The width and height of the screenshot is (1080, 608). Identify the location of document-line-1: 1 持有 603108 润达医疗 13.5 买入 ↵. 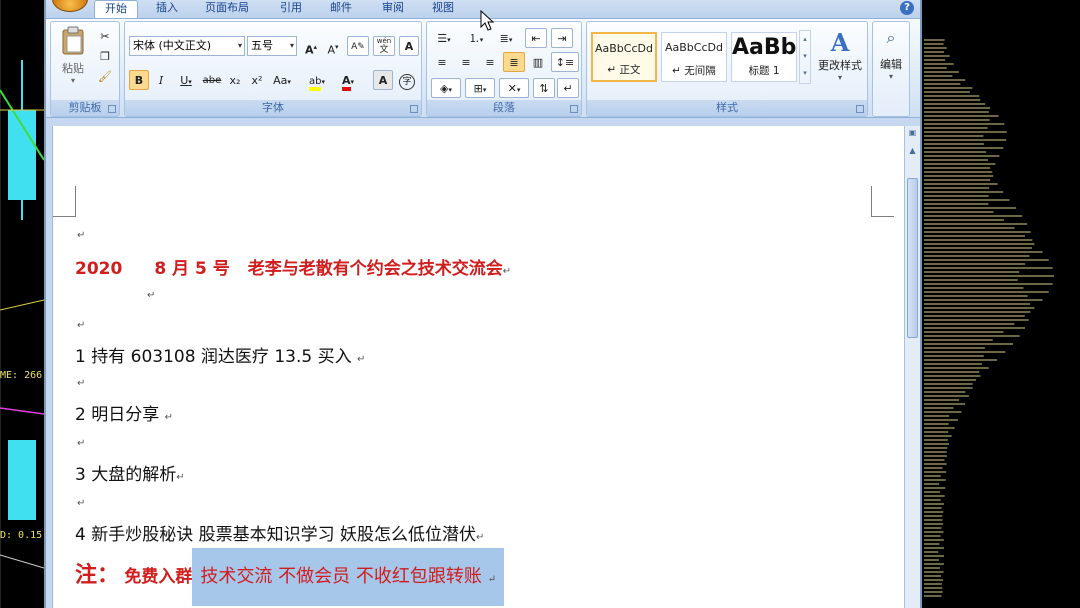
(220, 354).